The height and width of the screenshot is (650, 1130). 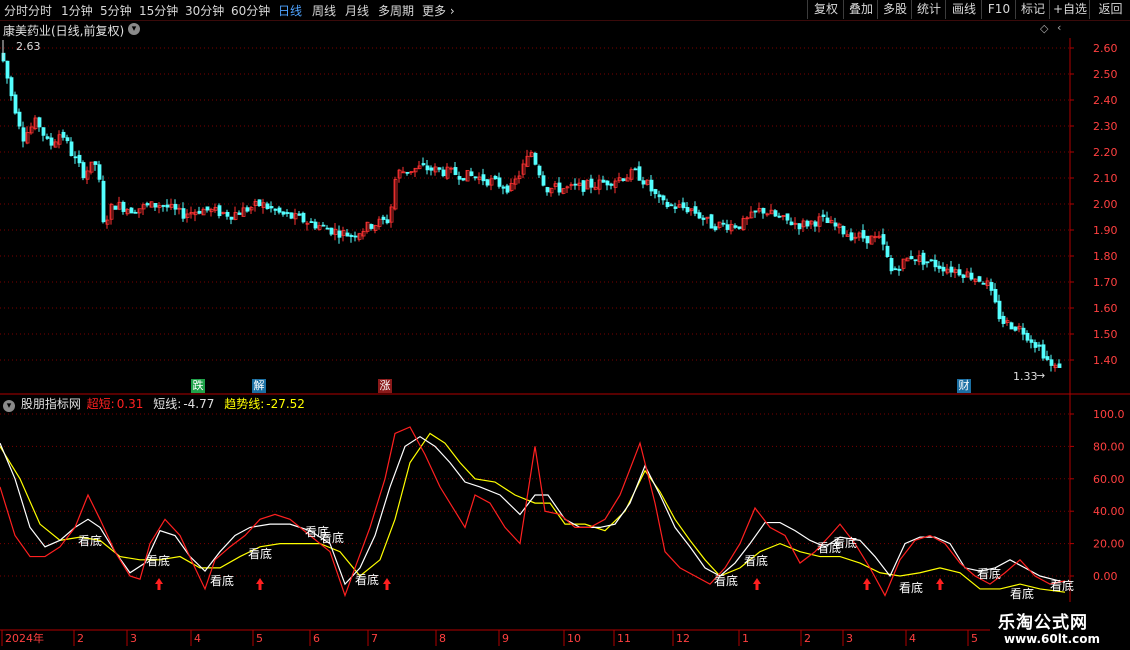 I want to click on price-tick-label: 1.60, so click(x=1105, y=308).